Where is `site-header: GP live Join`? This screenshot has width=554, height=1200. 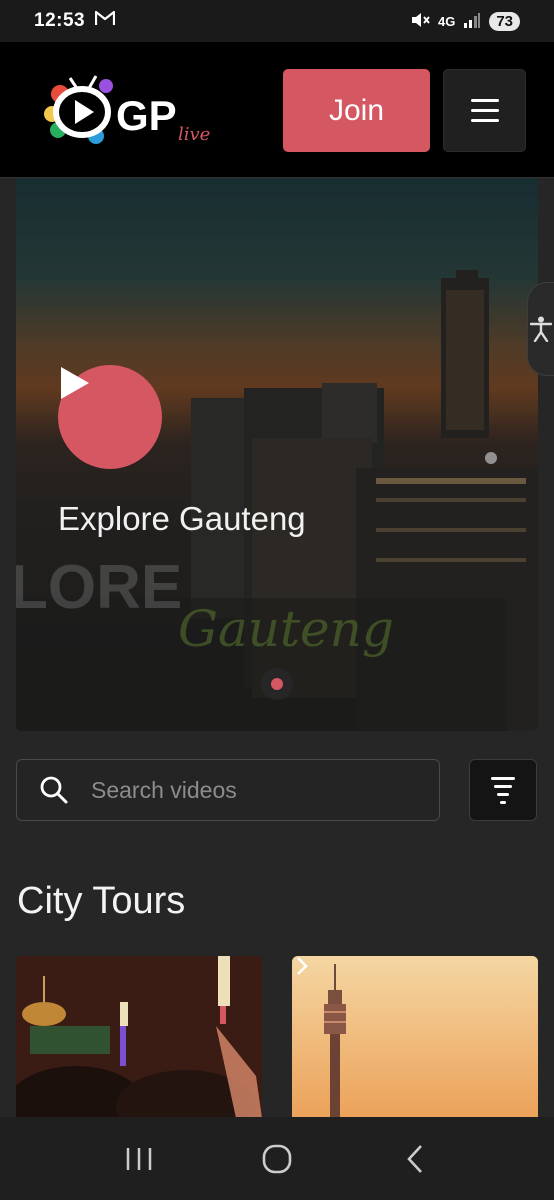 site-header: GP live Join is located at coordinates (277, 110).